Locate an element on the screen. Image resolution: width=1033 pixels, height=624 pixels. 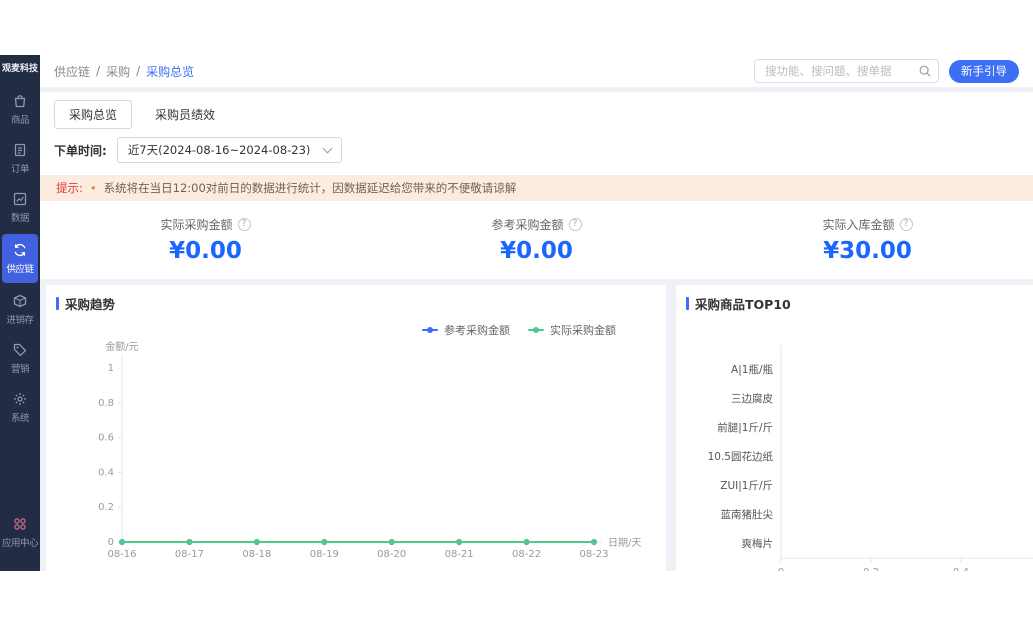
sidebar-nav: 商品 订单 数据 供应链 进销存 营销 系统 应用中心 is located at coordinates (20, 328).